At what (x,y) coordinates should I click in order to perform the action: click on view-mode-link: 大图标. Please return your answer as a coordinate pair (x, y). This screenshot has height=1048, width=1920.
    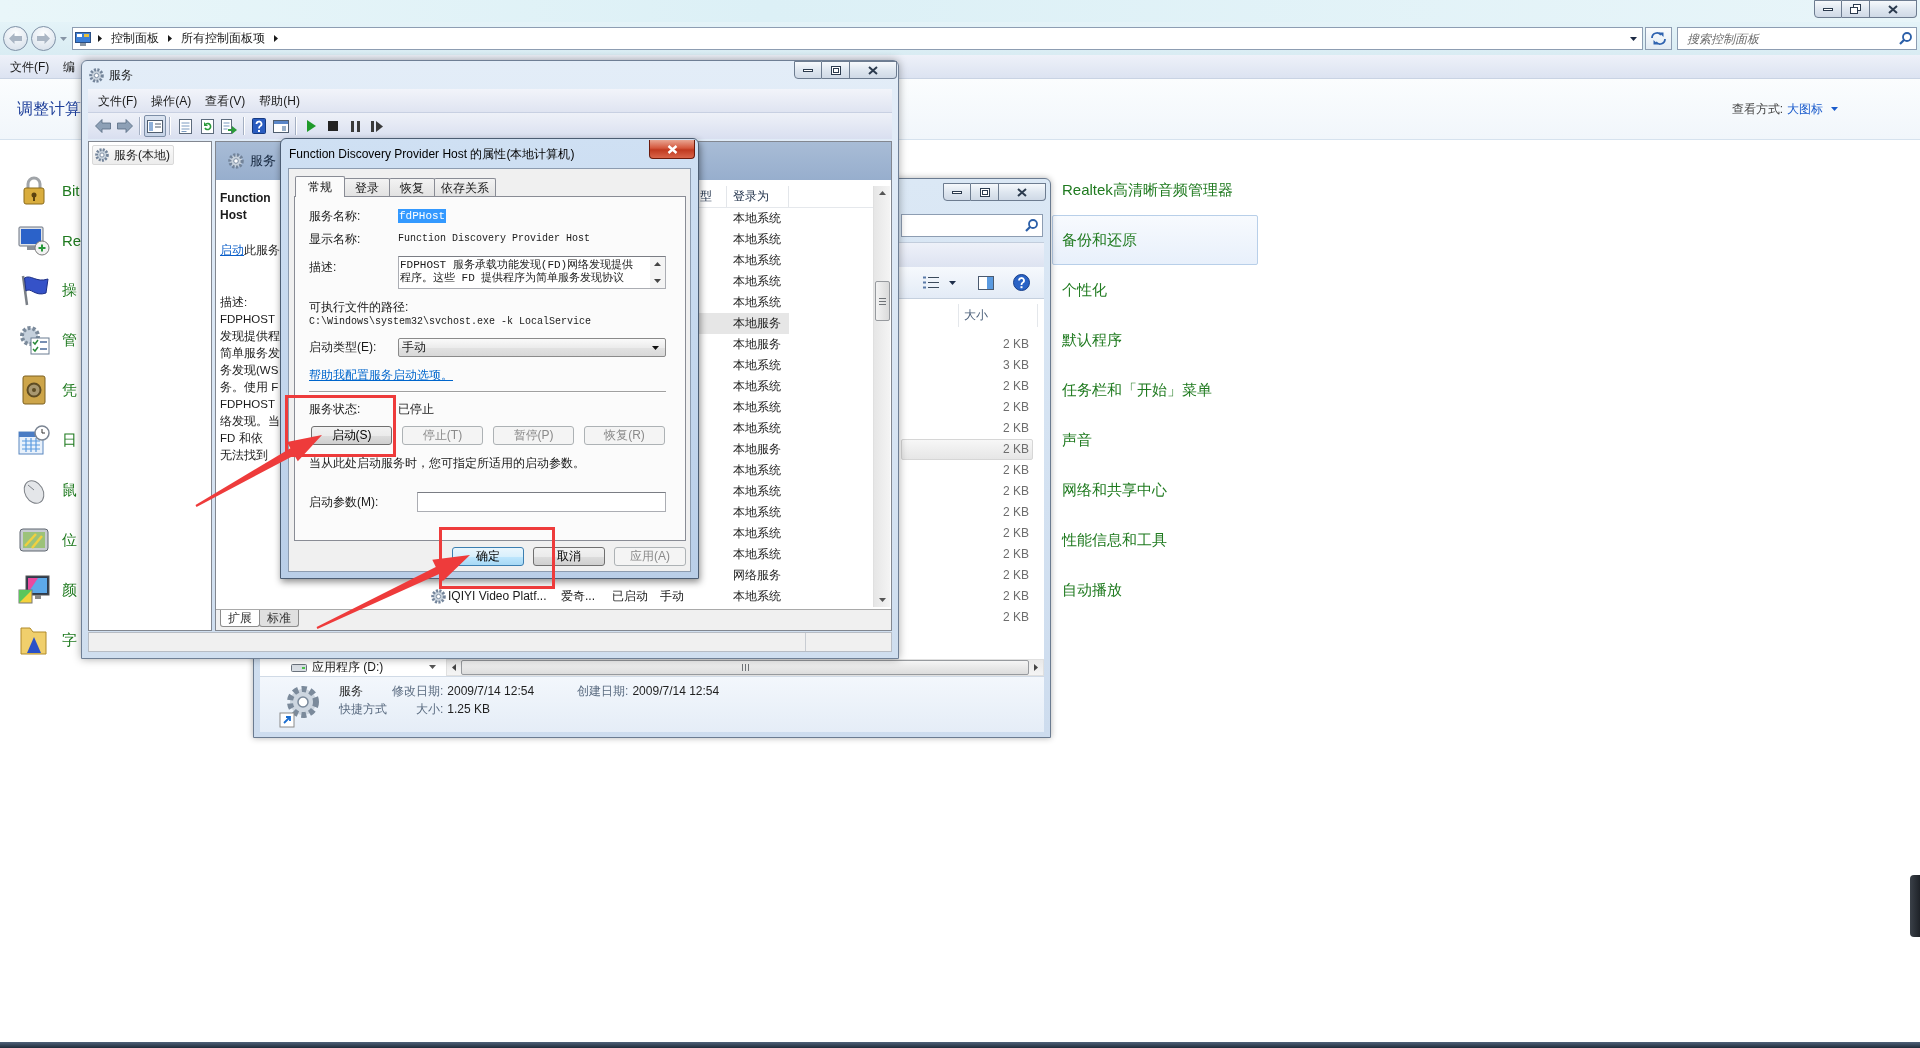
    Looking at the image, I should click on (1812, 109).